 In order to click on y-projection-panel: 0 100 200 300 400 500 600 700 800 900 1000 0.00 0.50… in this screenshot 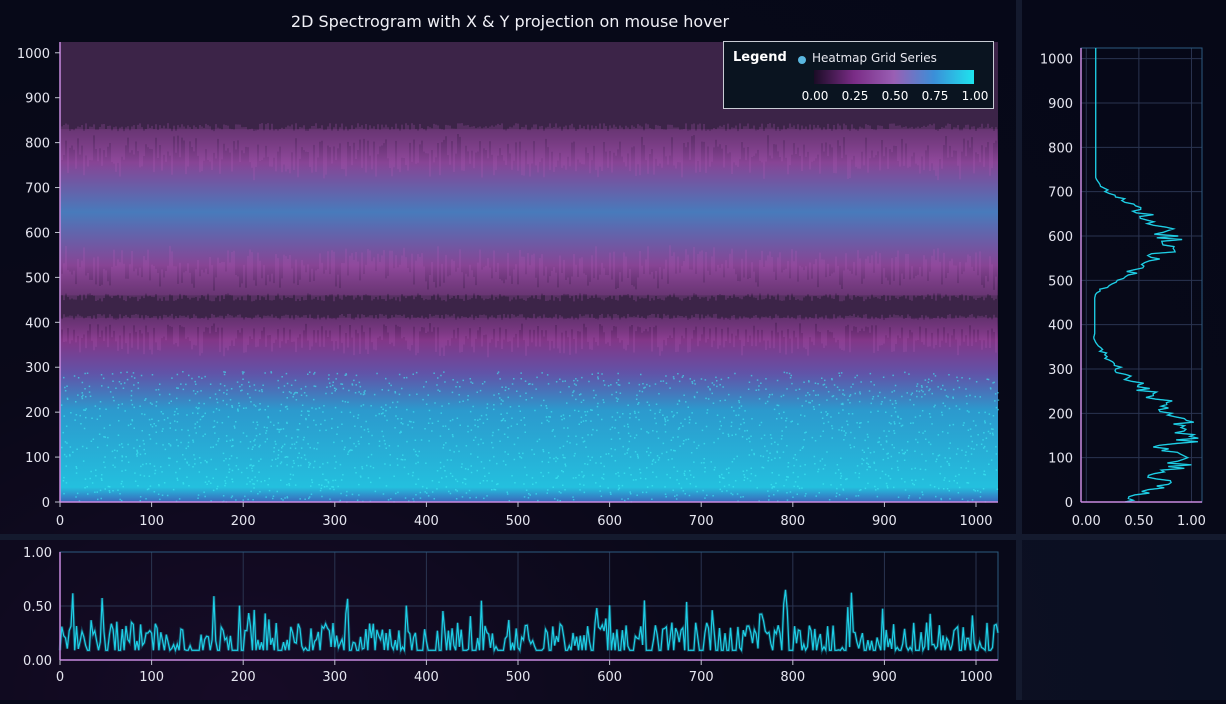, I will do `click(1124, 267)`.